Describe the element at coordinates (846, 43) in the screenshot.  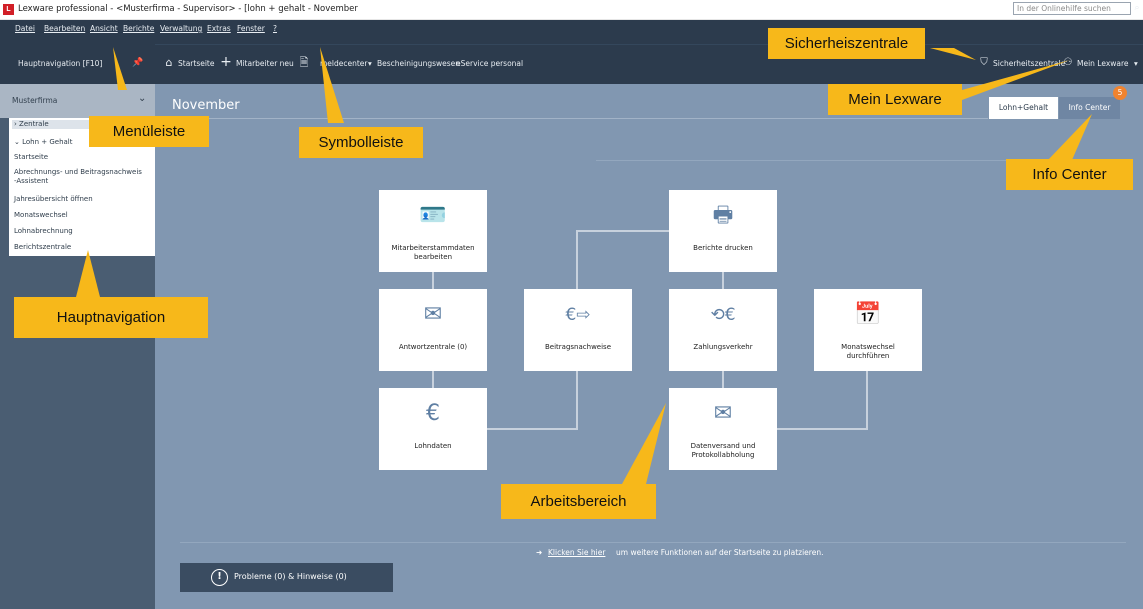
I see `callout-sicherheitszentrale: Sicherheiszentrale` at that location.